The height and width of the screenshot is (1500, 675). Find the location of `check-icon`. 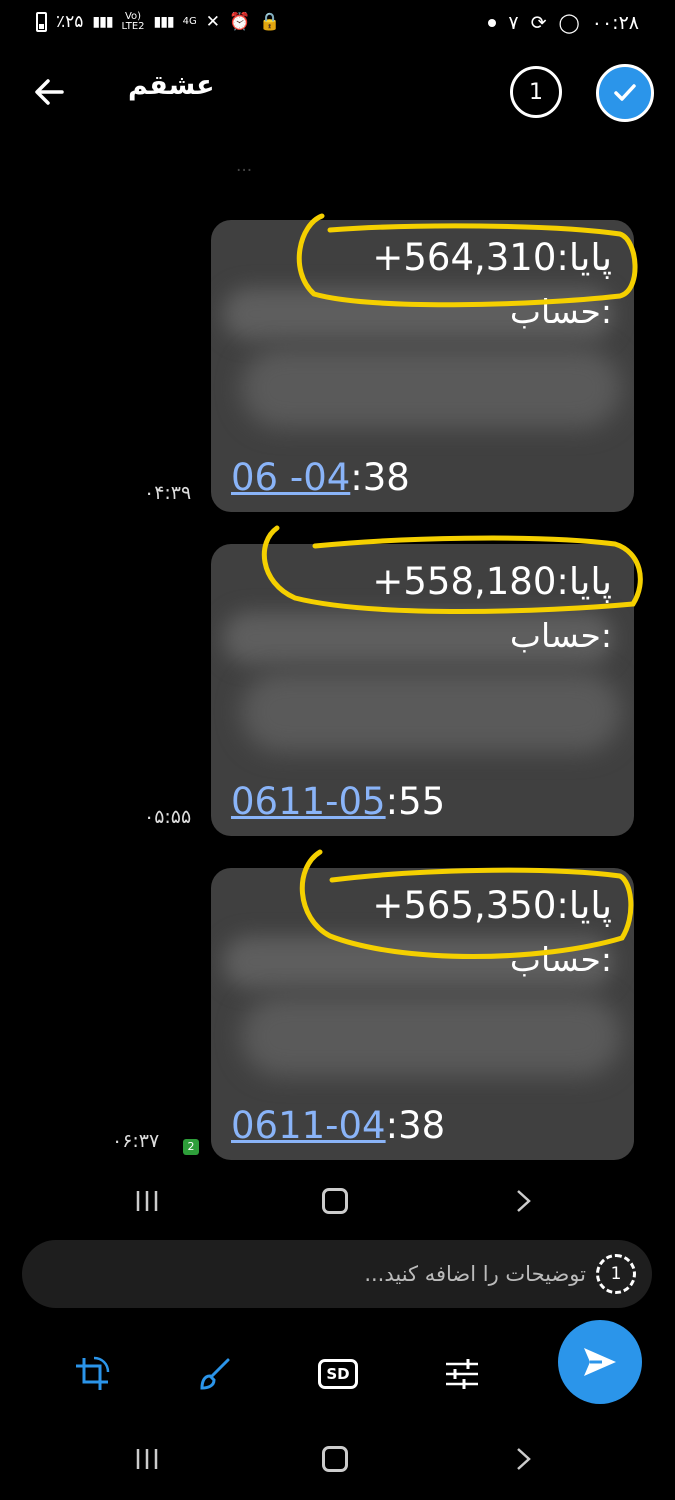

check-icon is located at coordinates (625, 92).